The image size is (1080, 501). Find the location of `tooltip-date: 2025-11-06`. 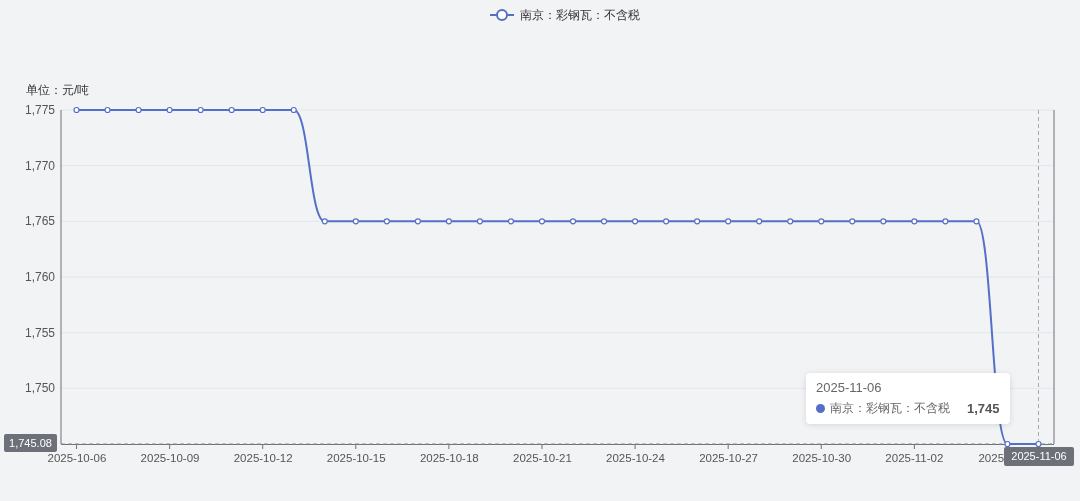

tooltip-date: 2025-11-06 is located at coordinates (849, 387).